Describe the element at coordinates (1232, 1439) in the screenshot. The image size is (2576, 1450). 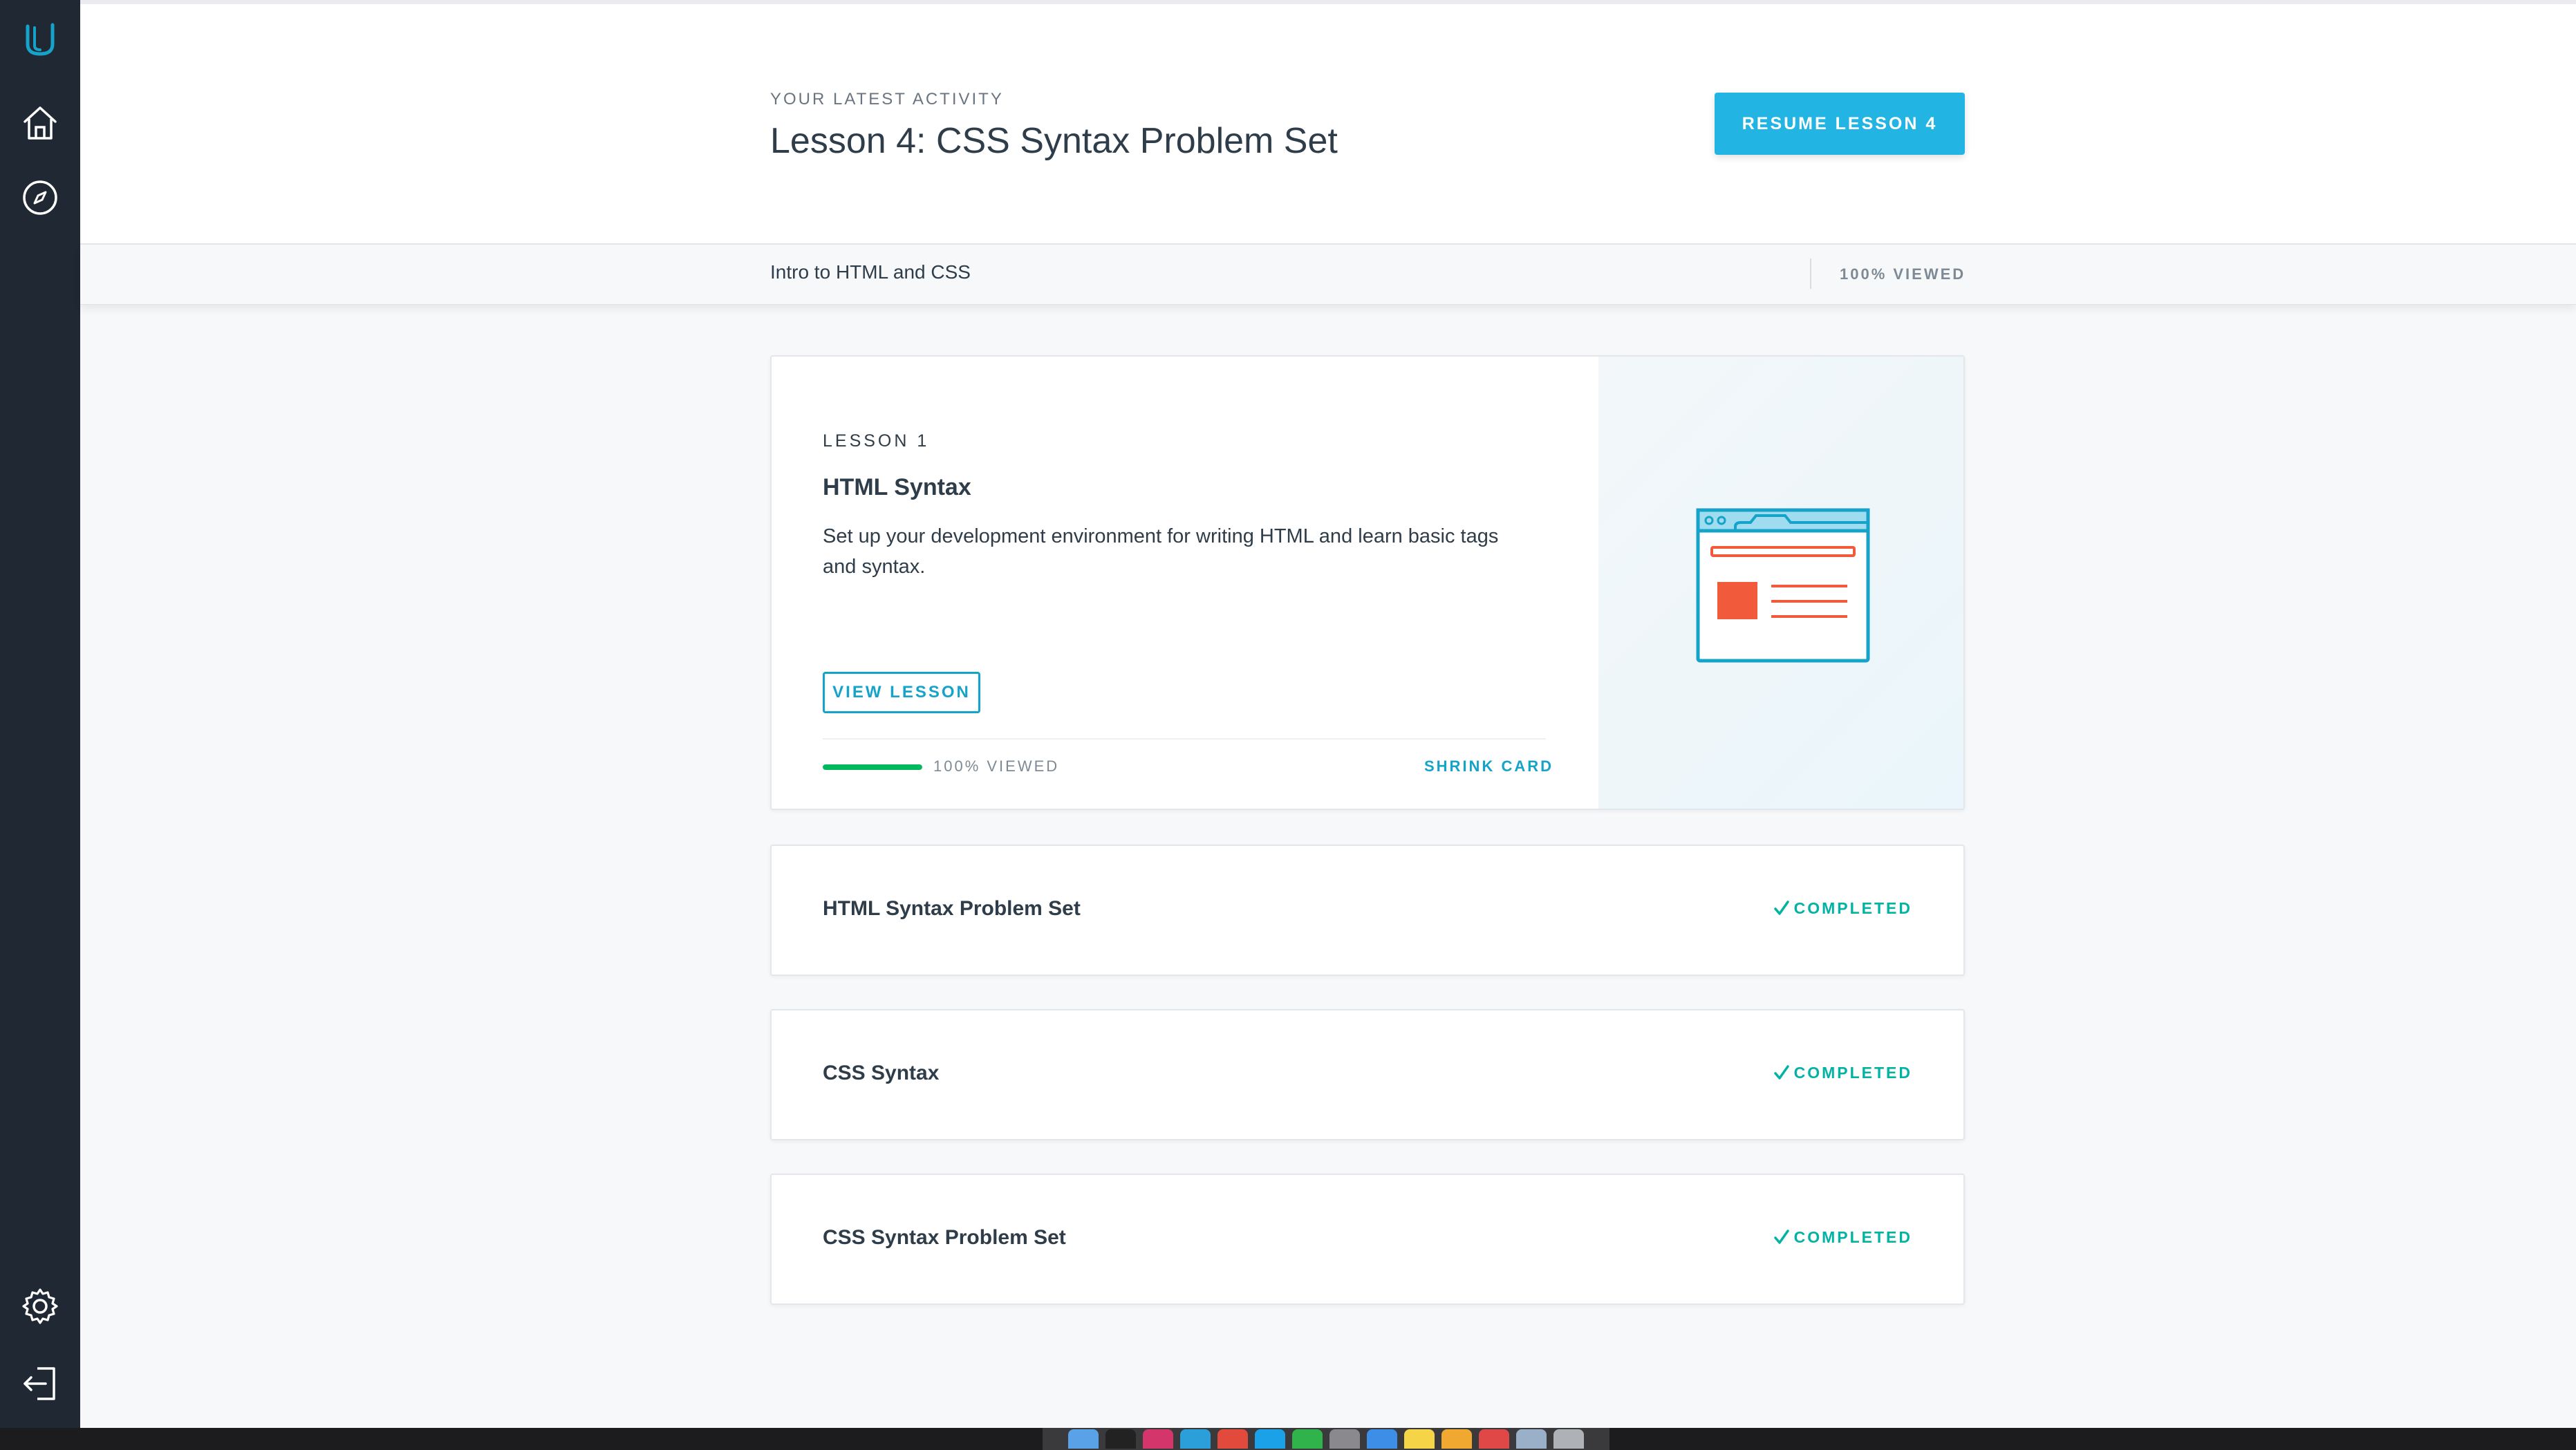
I see `browser-icon` at that location.